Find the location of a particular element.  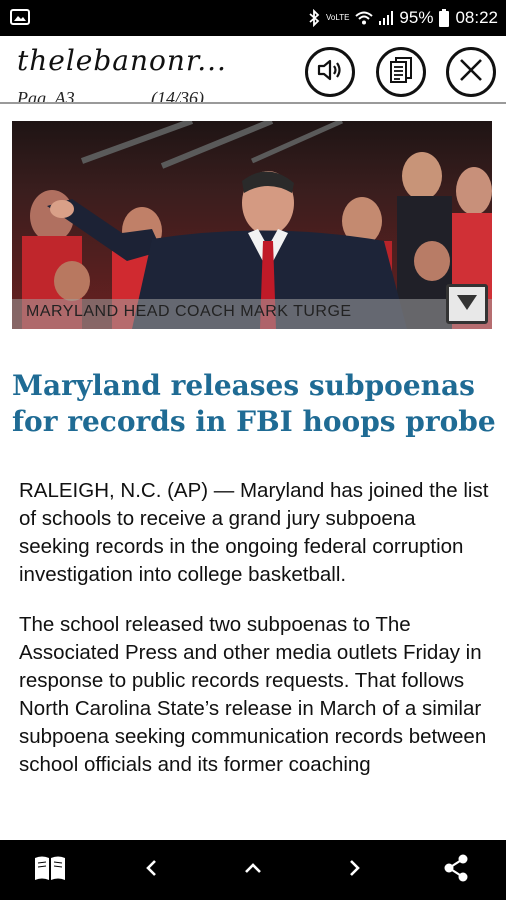

share-button is located at coordinates (456, 870).